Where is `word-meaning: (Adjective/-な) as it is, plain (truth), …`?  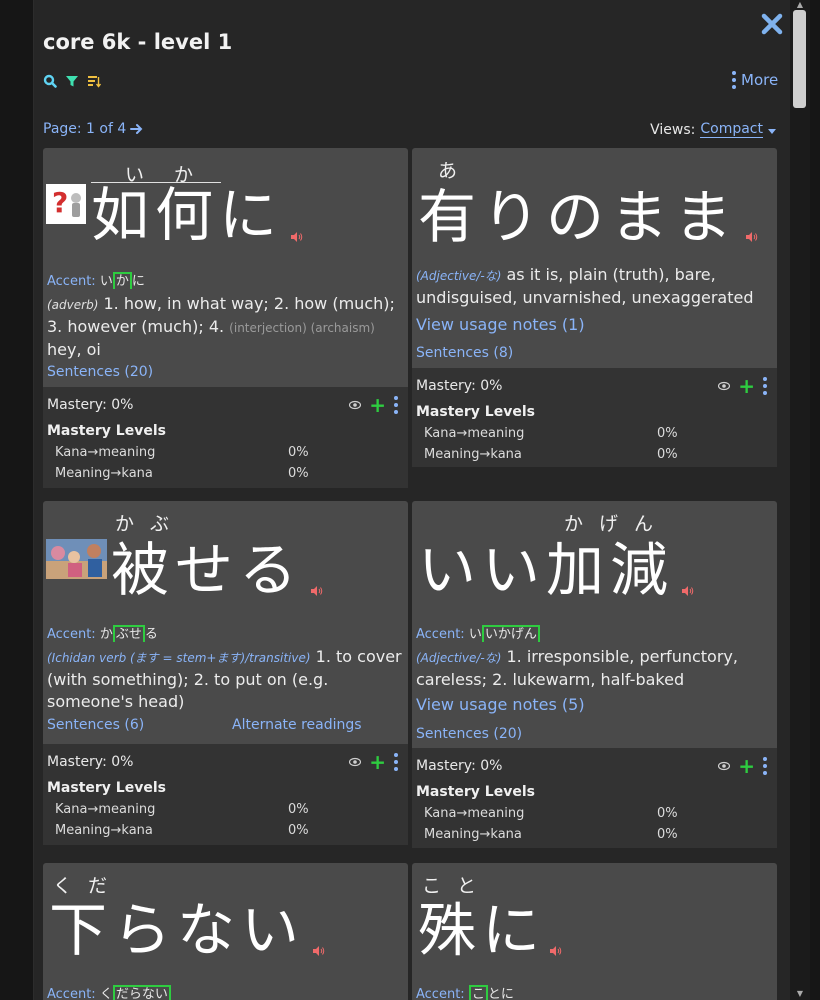
word-meaning: (Adjective/-な) as it is, plain (truth), … is located at coordinates (585, 286).